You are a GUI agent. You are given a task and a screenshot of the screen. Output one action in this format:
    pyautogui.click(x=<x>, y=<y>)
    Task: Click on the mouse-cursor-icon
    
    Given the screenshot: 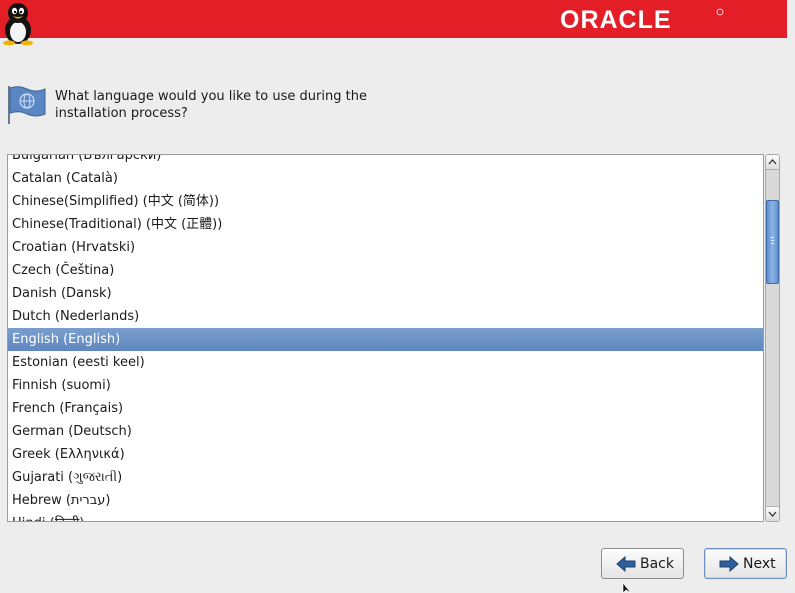 What is the action you would take?
    pyautogui.click(x=627, y=588)
    